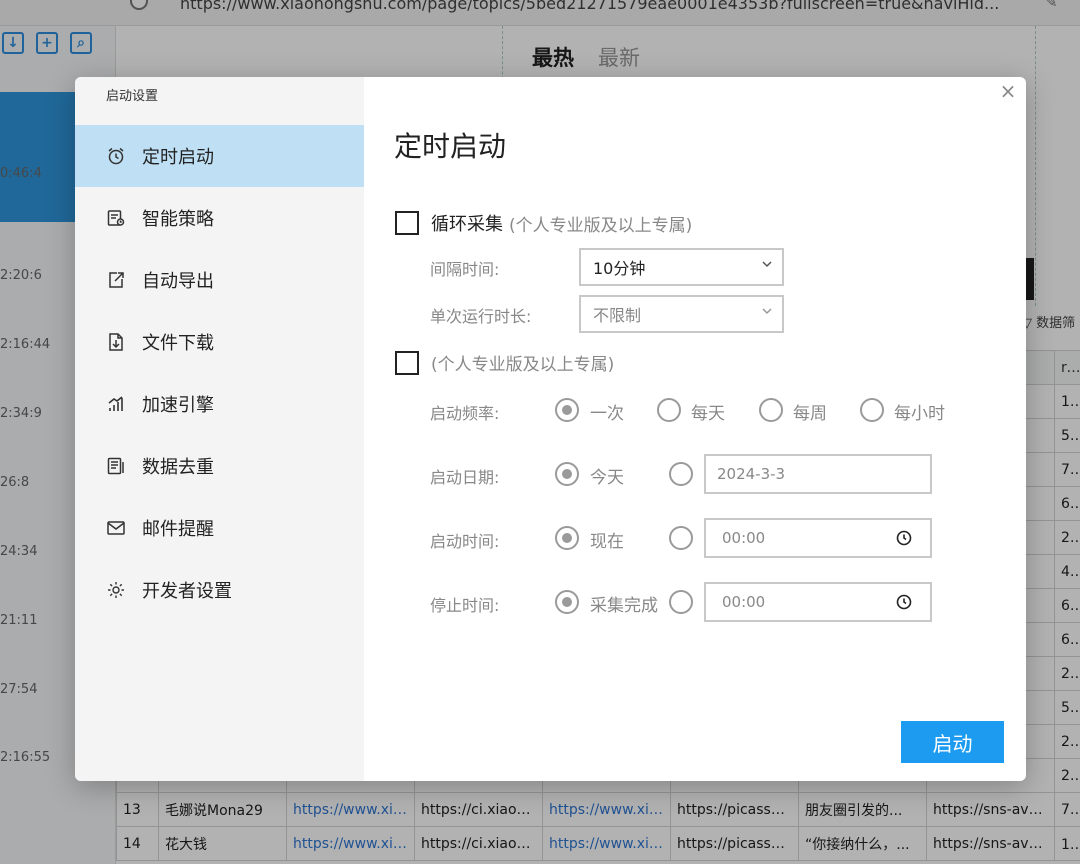 The image size is (1080, 864). Describe the element at coordinates (116, 280) in the screenshot. I see `export-icon` at that location.